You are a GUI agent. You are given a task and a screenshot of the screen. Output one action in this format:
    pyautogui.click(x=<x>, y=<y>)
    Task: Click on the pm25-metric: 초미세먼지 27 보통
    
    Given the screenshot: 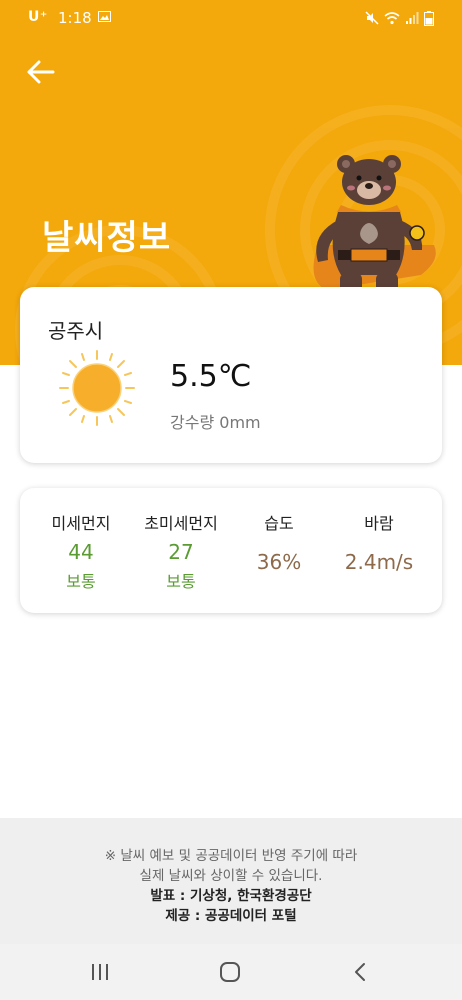 What is the action you would take?
    pyautogui.click(x=181, y=550)
    